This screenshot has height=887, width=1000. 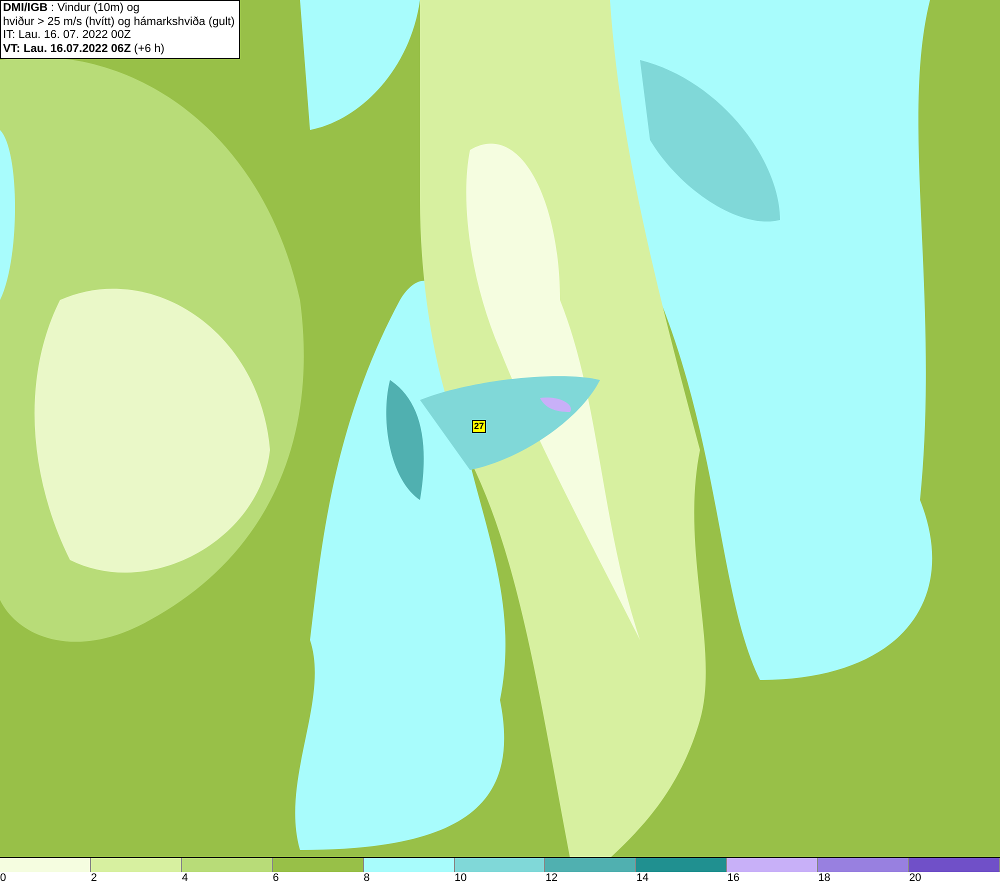 I want to click on title-text: IT: Lau. 16. 07. 2022 00Z, so click(x=67, y=35).